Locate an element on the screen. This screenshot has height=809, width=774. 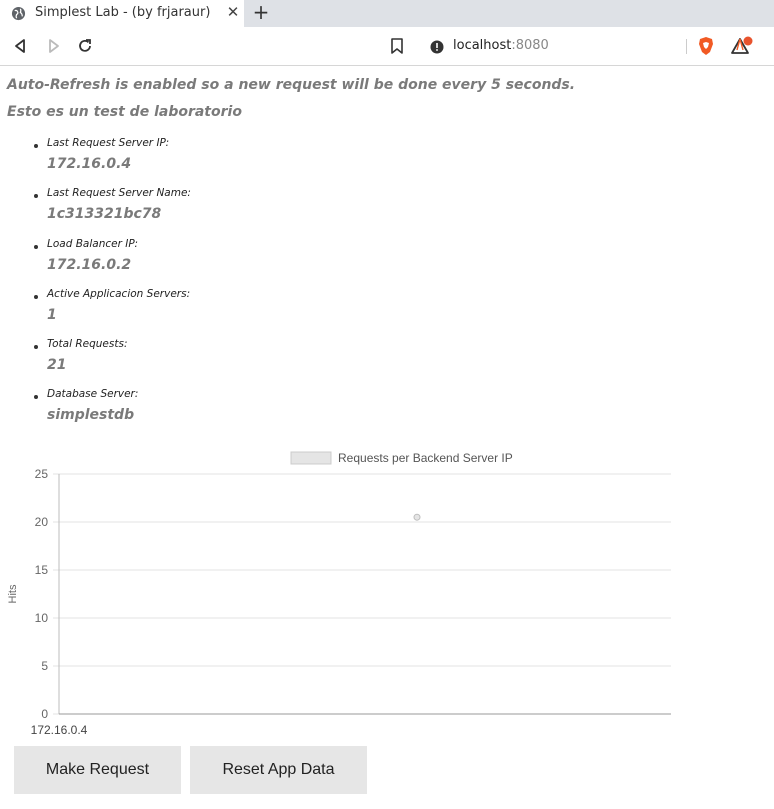
info-value: 21 is located at coordinates (57, 365).